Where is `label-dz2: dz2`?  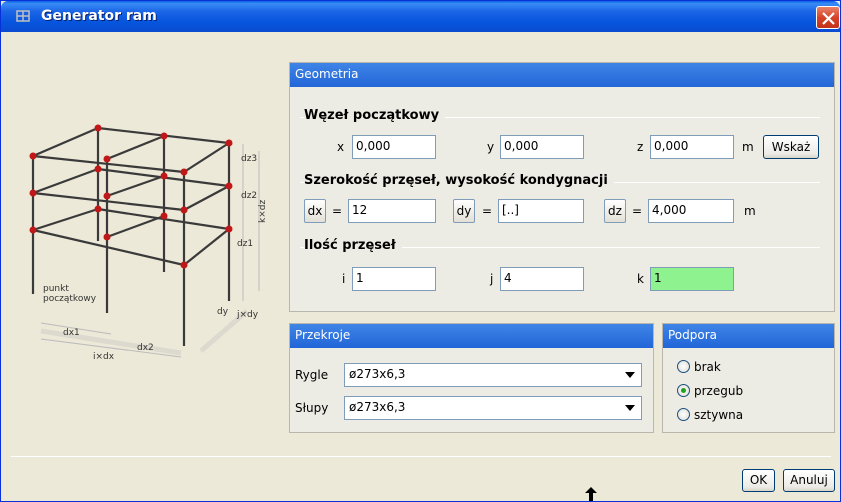
label-dz2: dz2 is located at coordinates (249, 196).